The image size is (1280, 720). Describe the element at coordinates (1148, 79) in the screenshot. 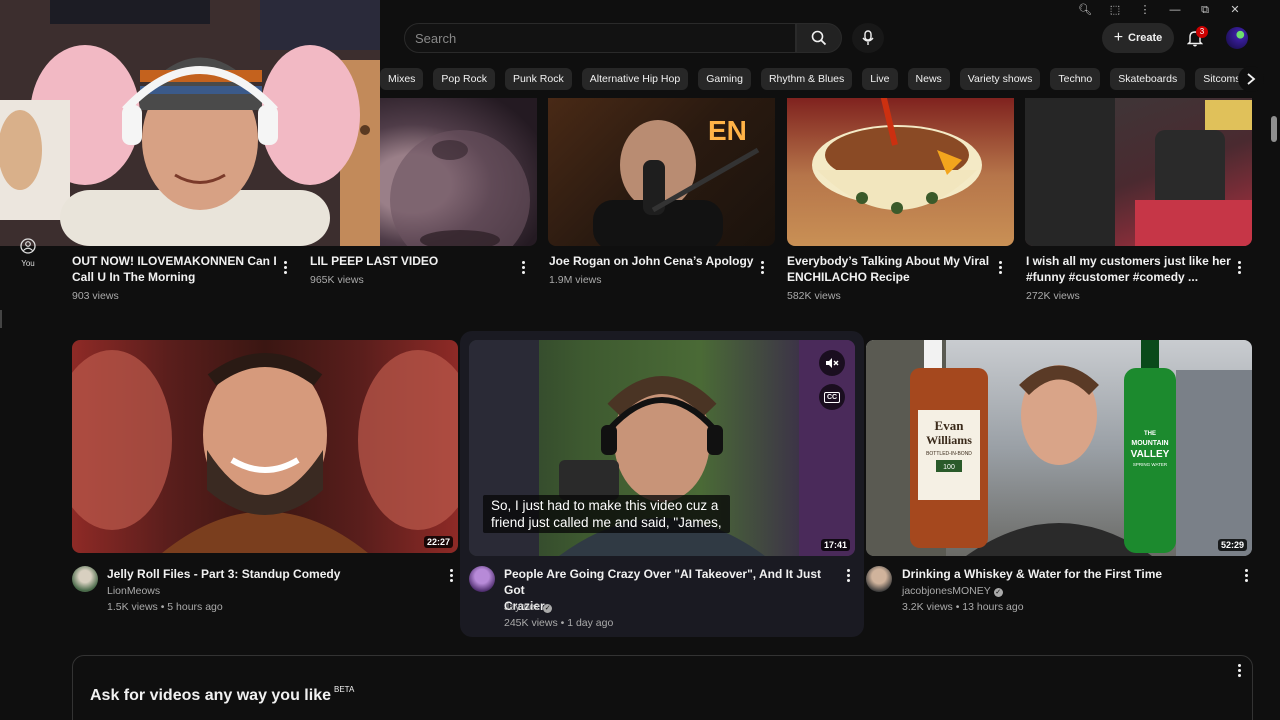

I see `chip-skateboards: Skateboards` at that location.